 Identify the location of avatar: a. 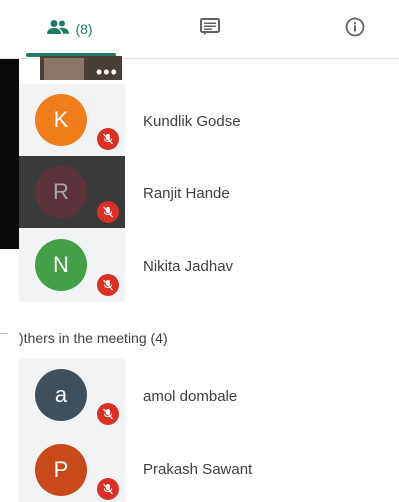
(61, 395).